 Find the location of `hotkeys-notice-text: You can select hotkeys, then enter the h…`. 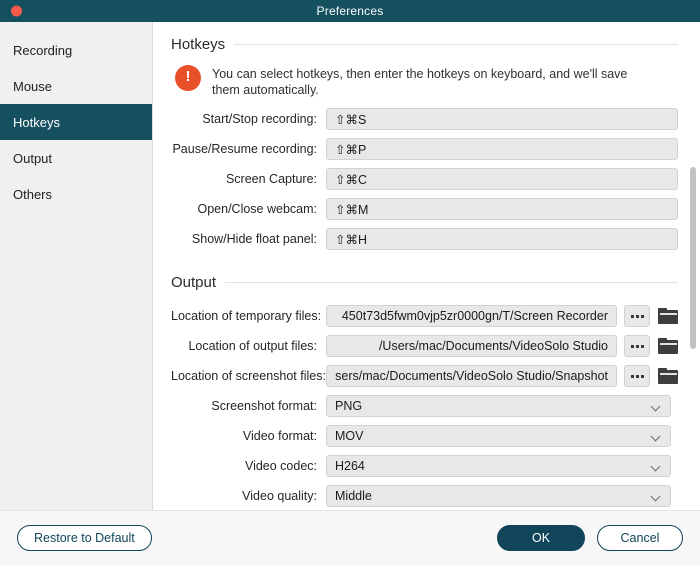

hotkeys-notice-text: You can select hotkeys, then enter the h… is located at coordinates (420, 82).